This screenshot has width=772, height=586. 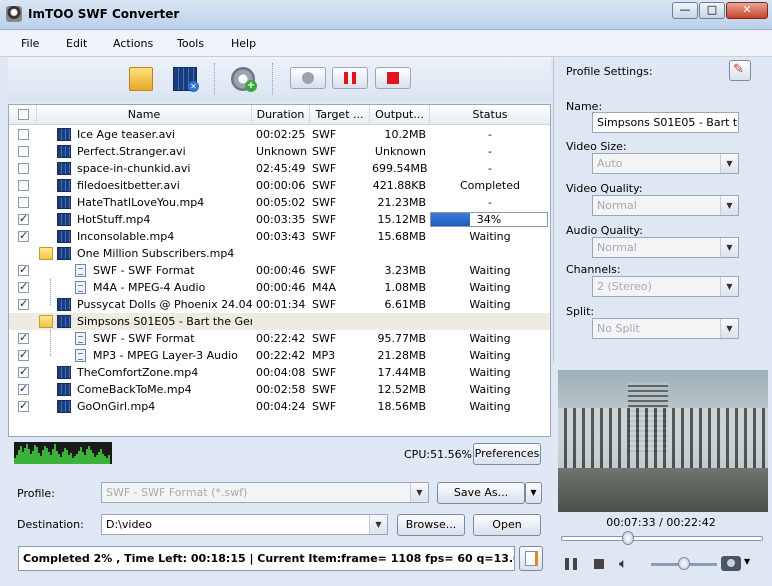 I want to click on file-duration: 00:03:43, so click(x=281, y=236).